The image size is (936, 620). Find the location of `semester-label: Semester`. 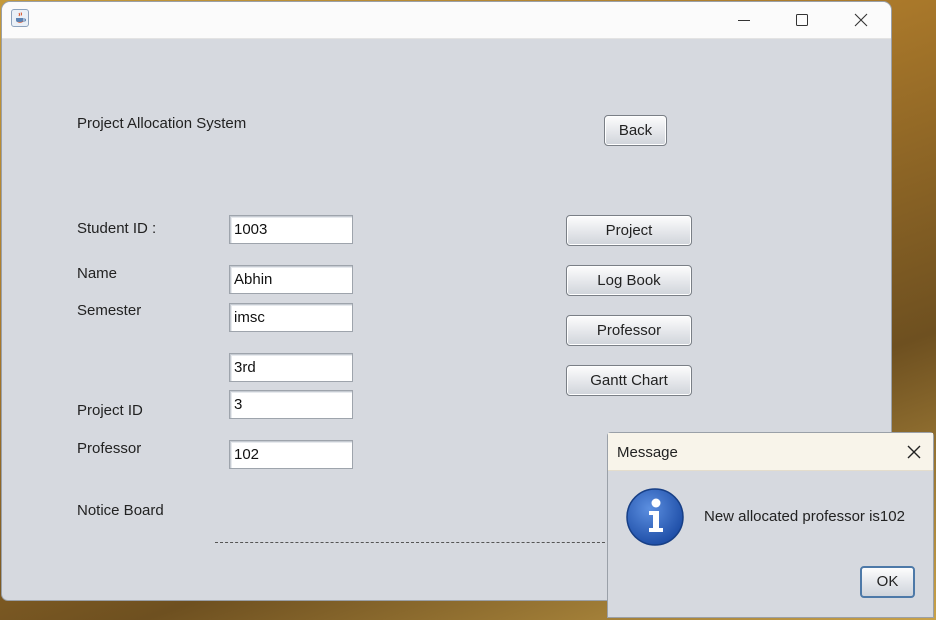

semester-label: Semester is located at coordinates (109, 310).